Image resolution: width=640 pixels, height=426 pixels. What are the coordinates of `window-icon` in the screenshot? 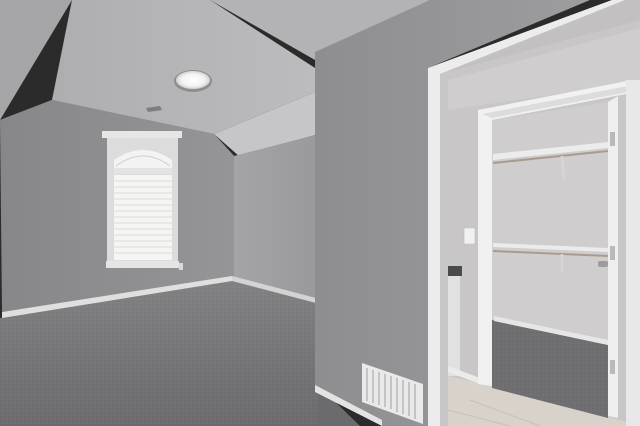 It's located at (142, 199).